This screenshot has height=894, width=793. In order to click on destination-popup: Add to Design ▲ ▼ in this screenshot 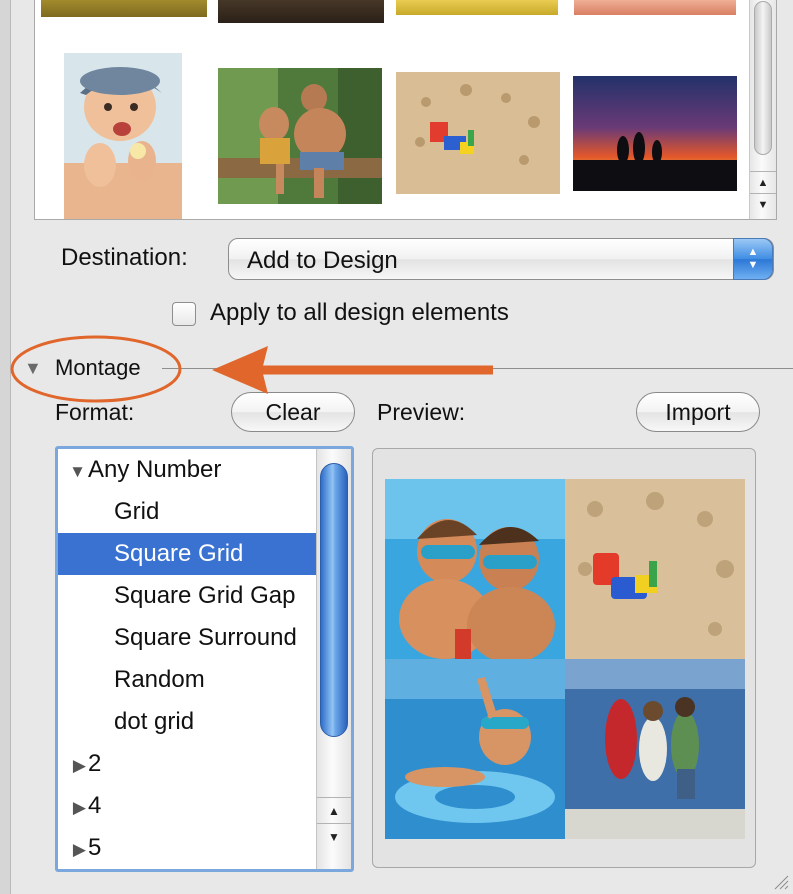, I will do `click(501, 259)`.